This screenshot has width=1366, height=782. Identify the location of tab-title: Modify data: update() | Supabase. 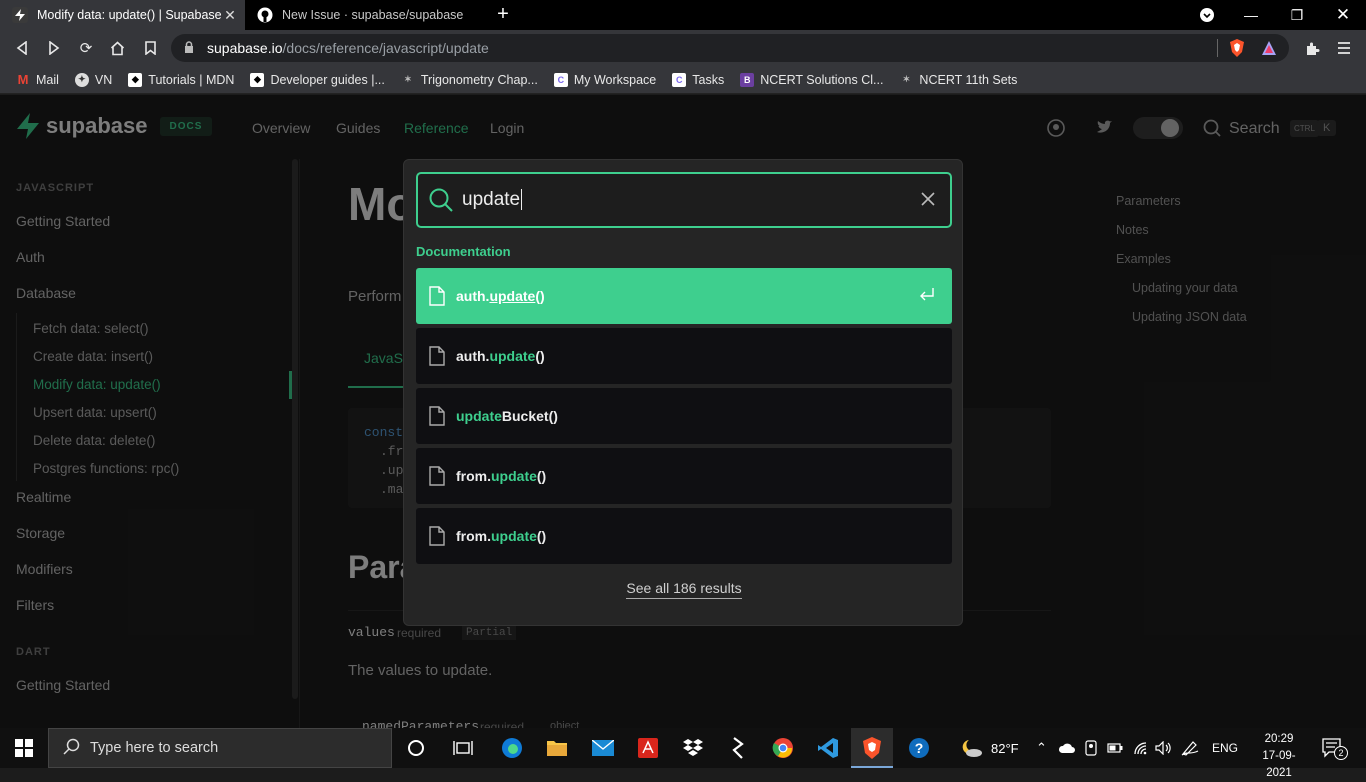
(129, 15).